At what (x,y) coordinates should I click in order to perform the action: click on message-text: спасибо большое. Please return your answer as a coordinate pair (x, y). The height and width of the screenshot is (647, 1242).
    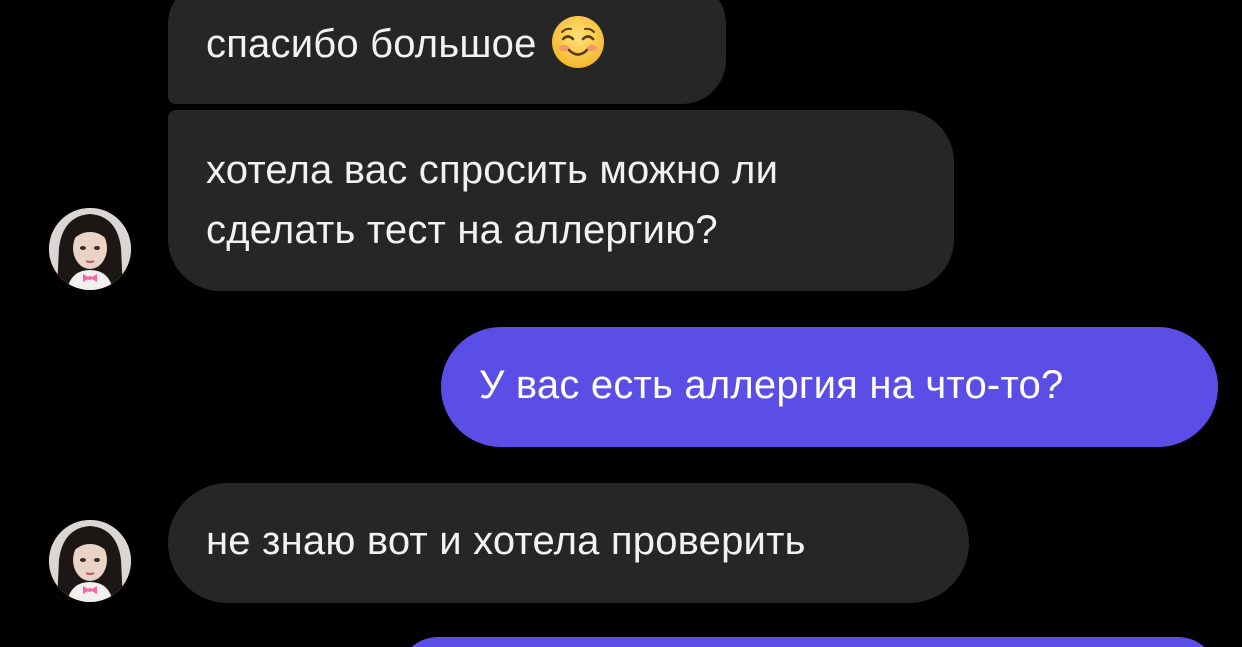
    Looking at the image, I should click on (371, 44).